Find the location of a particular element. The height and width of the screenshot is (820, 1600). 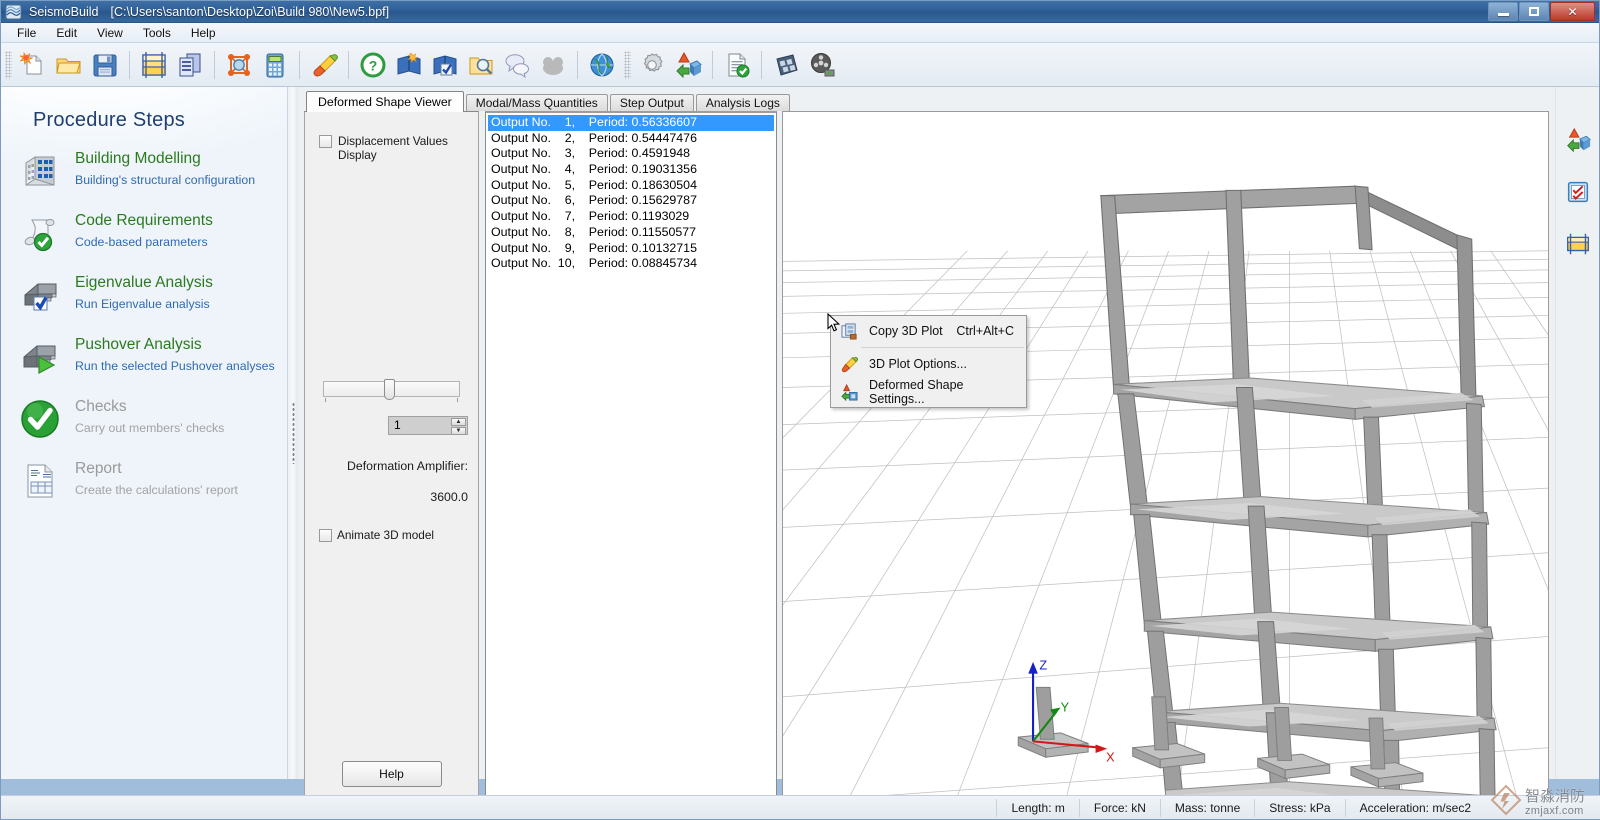

animate-3d-model-row: Animate 3D model is located at coordinates (391, 535).